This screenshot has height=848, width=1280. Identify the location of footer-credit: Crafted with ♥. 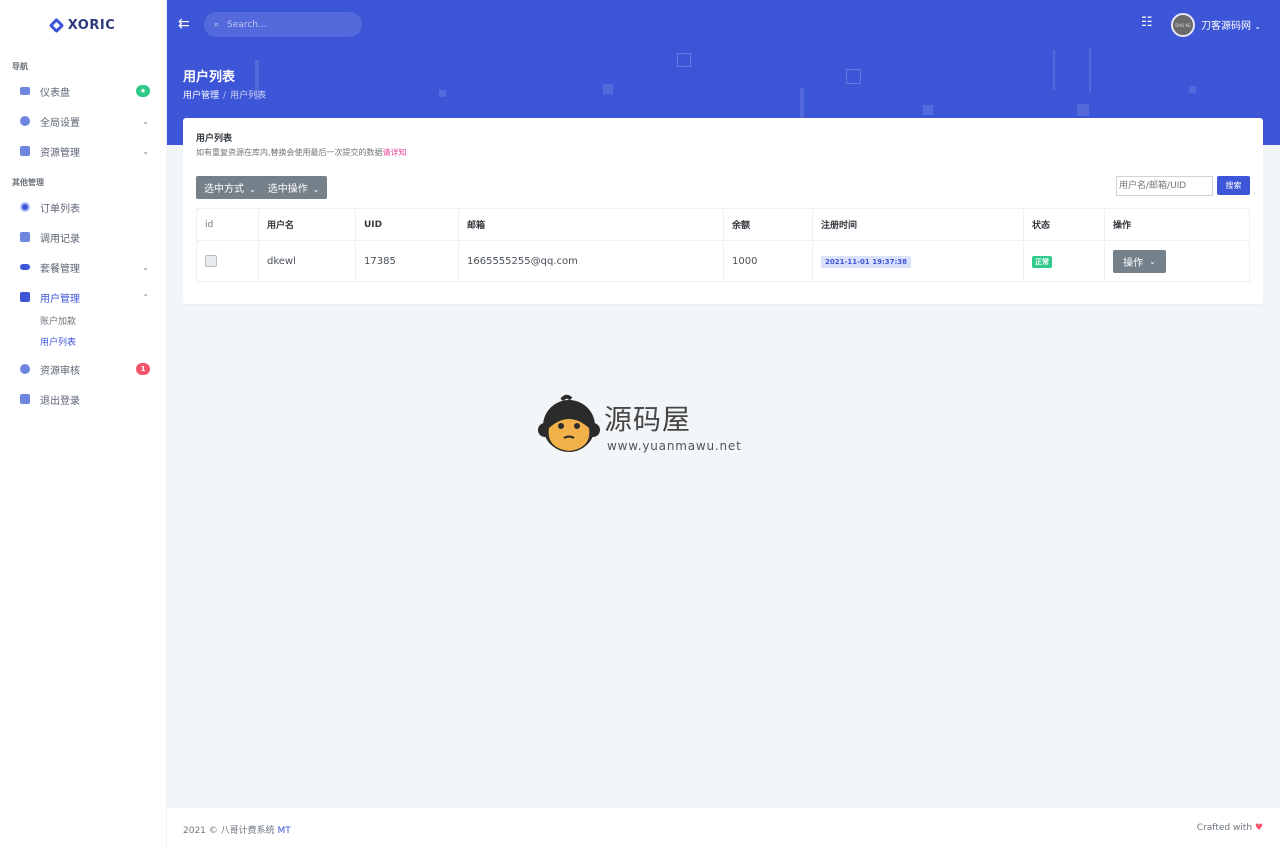
(1230, 828).